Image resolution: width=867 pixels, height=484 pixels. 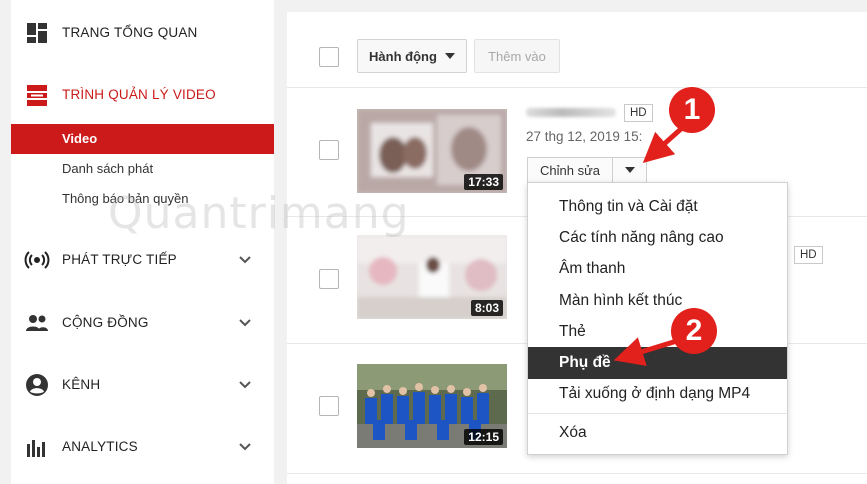 I want to click on nav-analytics: ANALYTICS, so click(x=142, y=446).